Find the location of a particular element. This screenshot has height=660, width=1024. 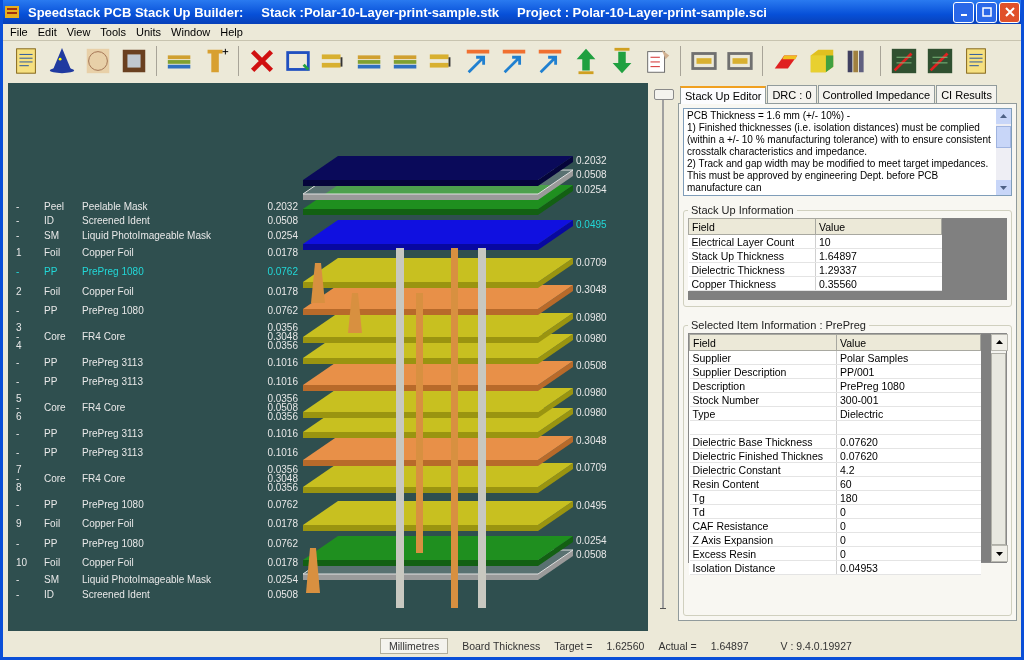

app-icon is located at coordinates (12, 12).